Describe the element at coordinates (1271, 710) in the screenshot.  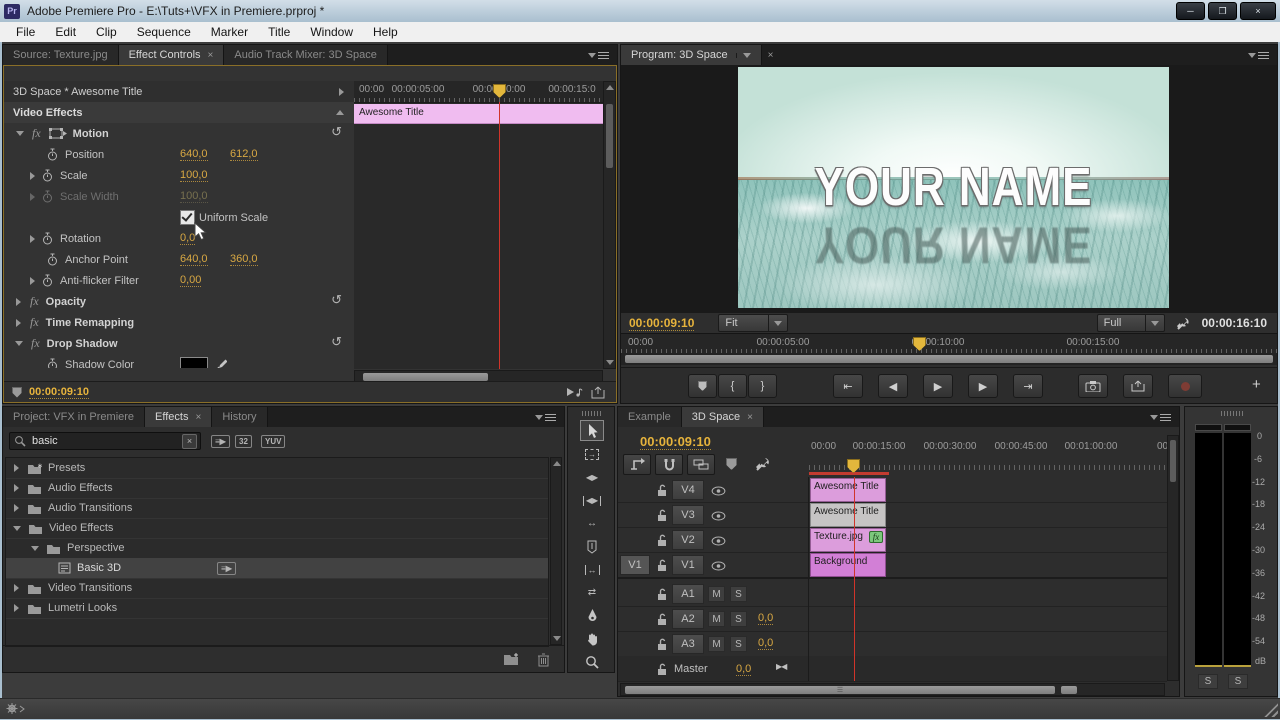
I see `resize-grip` at that location.